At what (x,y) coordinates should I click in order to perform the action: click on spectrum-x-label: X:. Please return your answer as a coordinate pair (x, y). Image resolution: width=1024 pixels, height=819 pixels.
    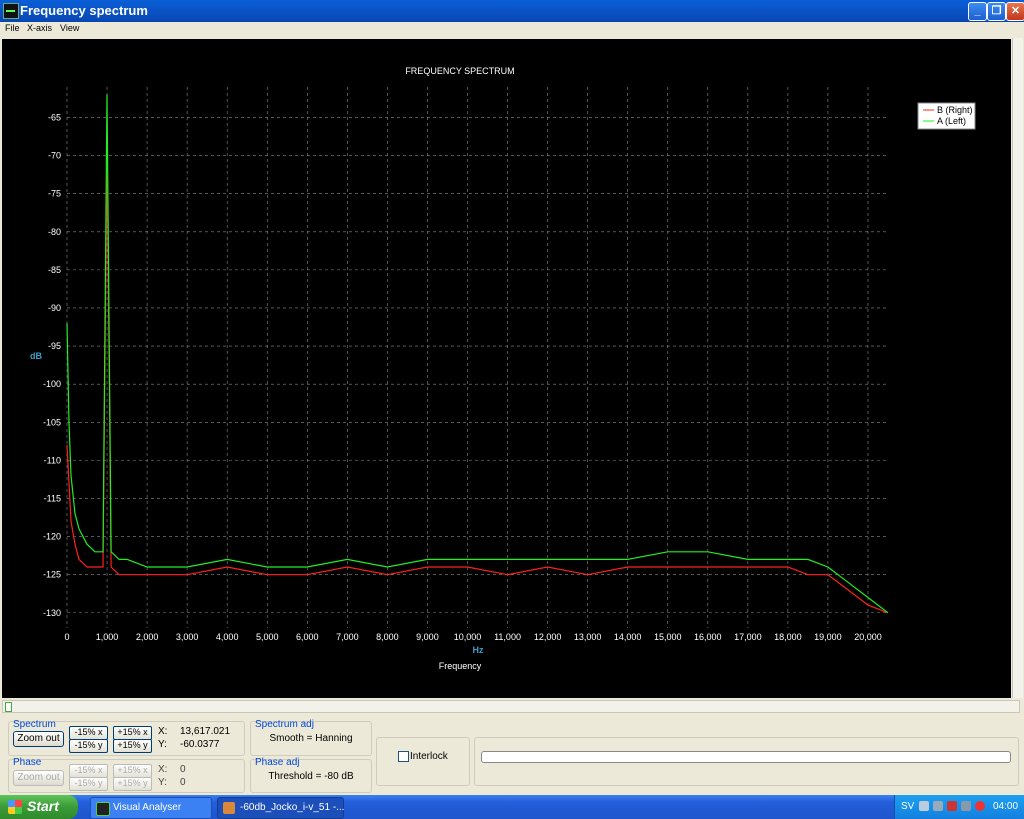
    Looking at the image, I should click on (163, 731).